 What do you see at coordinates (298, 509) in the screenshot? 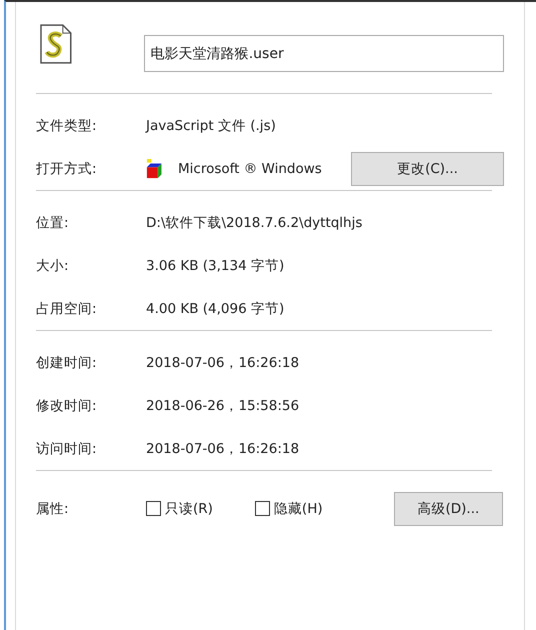
I see `checkbox-label: 隐藏(H)` at bounding box center [298, 509].